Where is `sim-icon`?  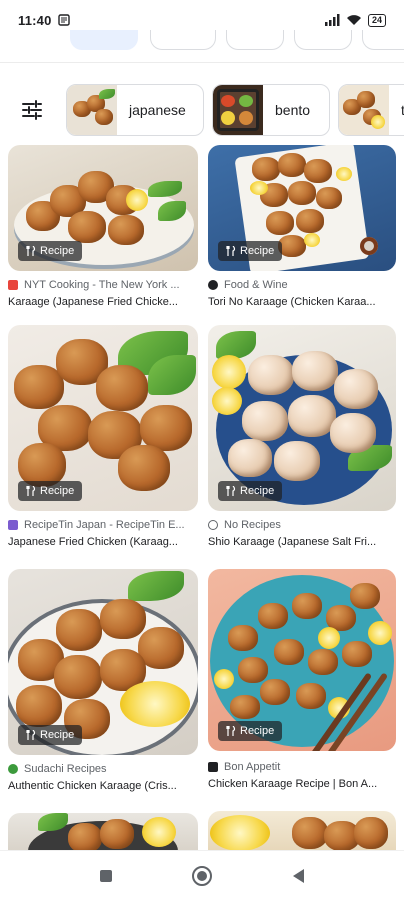 sim-icon is located at coordinates (63, 20).